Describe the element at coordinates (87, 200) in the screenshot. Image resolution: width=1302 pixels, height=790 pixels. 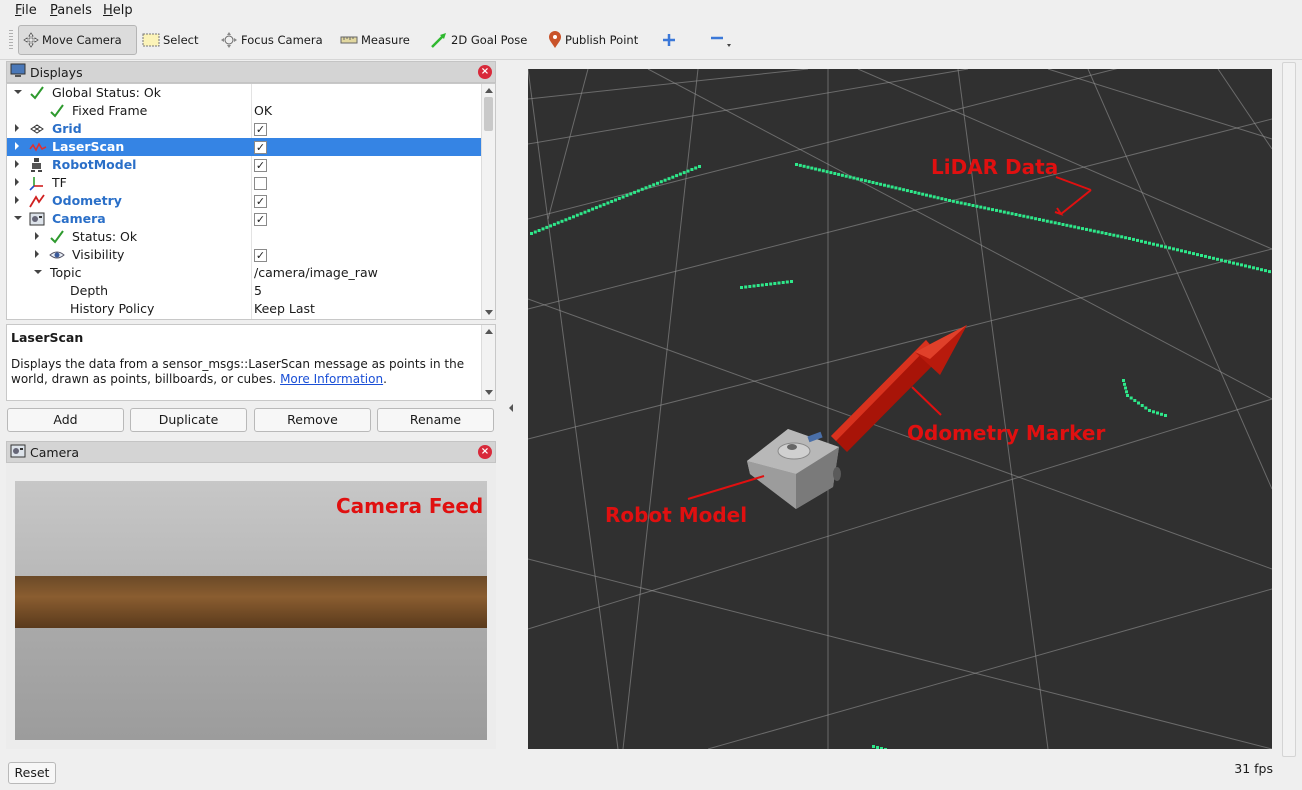
I see `tree-row-label: Odometry` at that location.